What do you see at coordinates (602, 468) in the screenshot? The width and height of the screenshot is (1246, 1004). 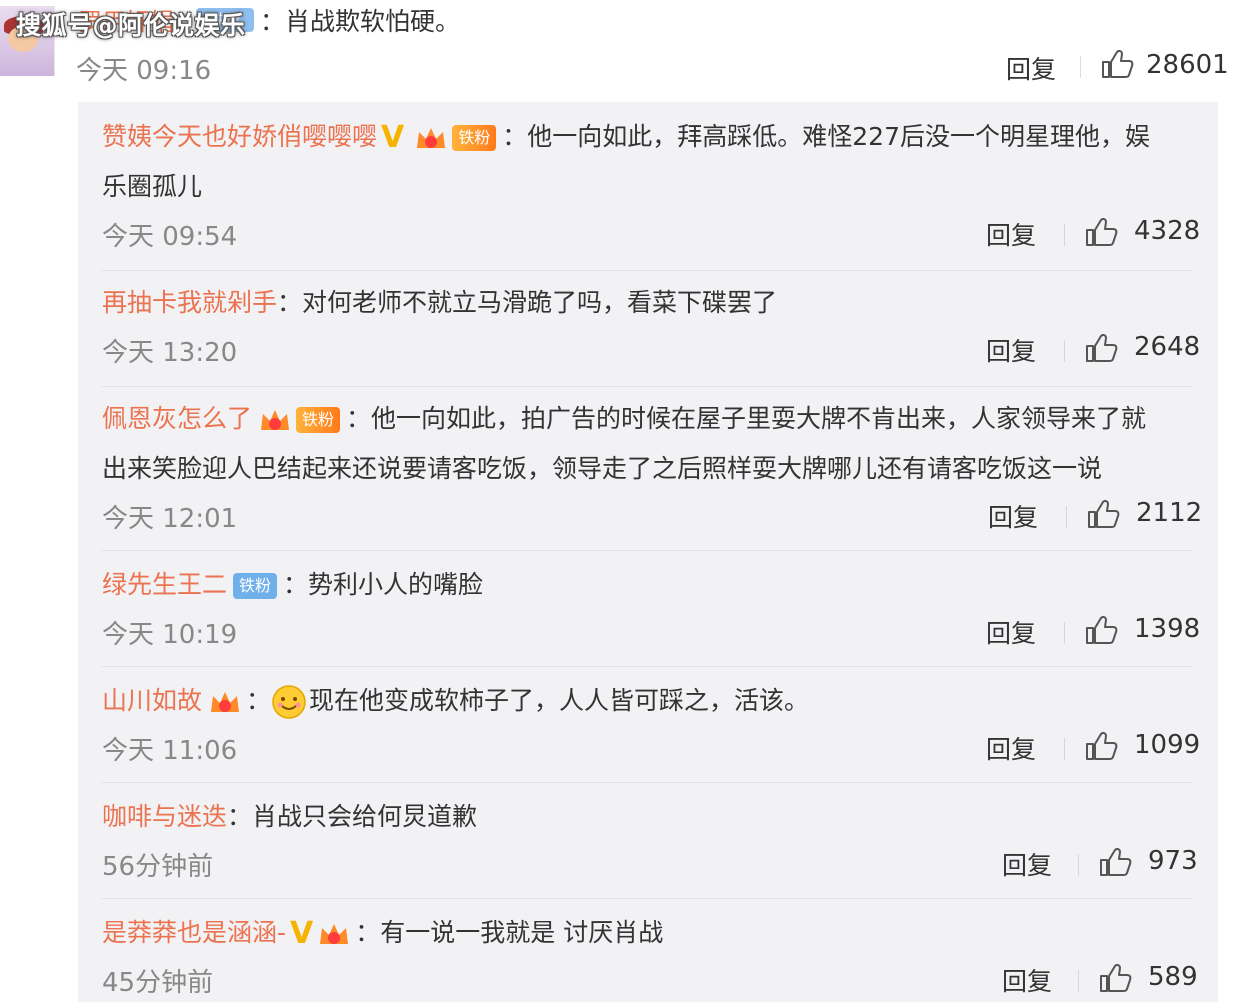 I see `comment-text-cont: 出来笑脸迎人巴结起来还说要请客吃饭，领导走了之后照样耍大牌哪儿还有请客吃饭这一说` at bounding box center [602, 468].